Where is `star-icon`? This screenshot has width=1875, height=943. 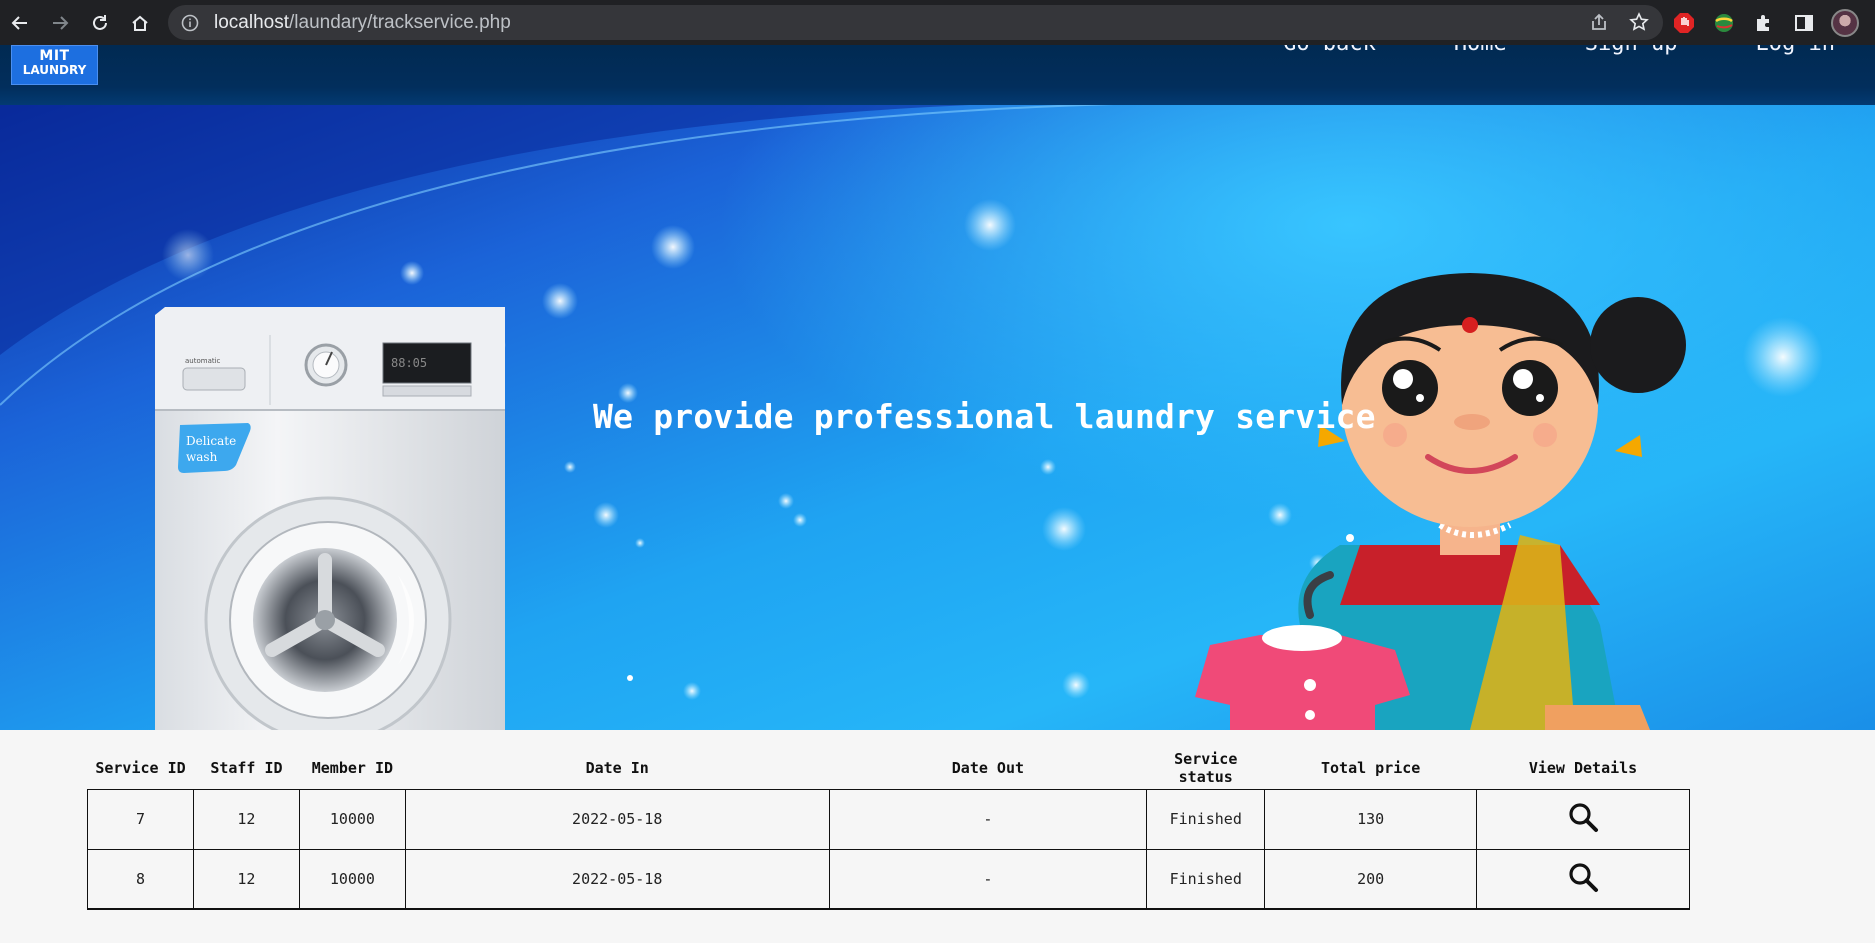 star-icon is located at coordinates (1639, 22).